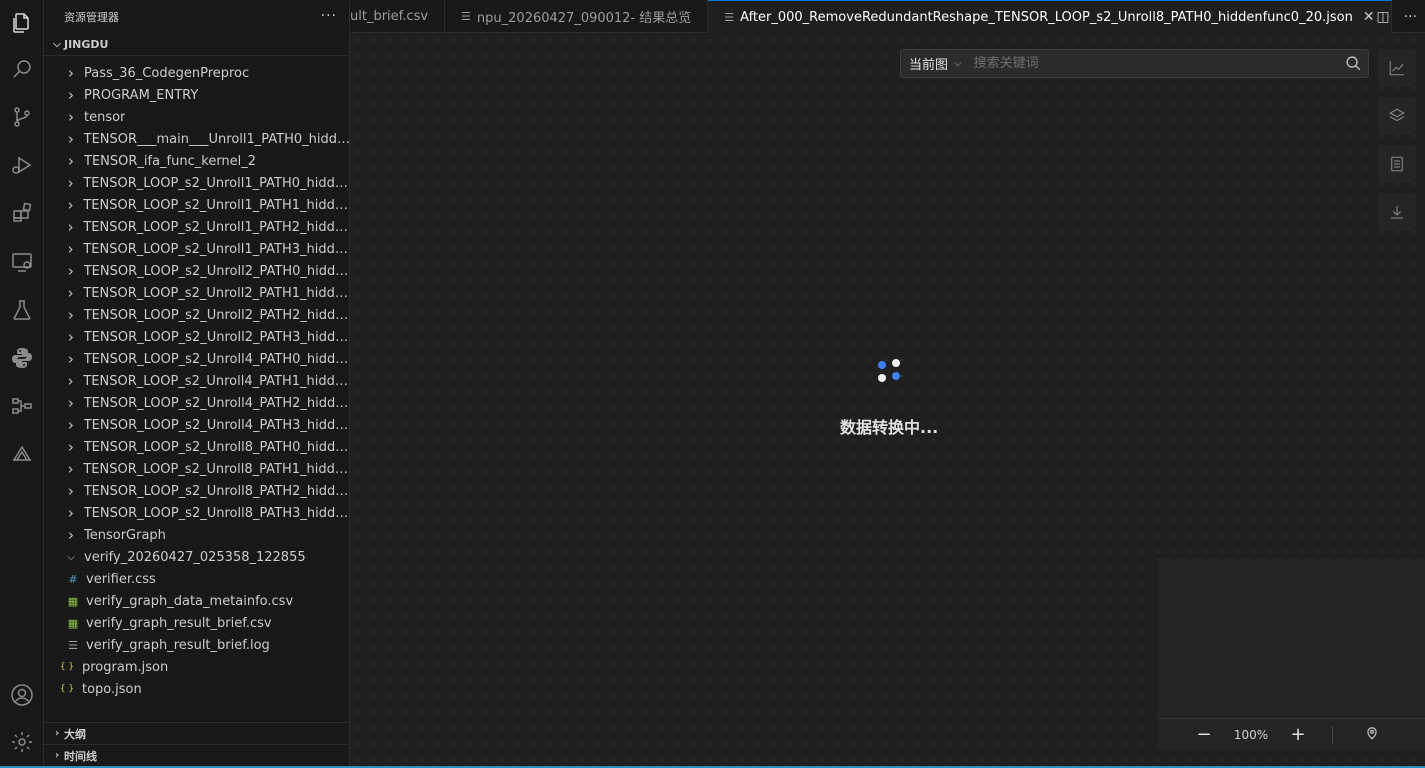 The image size is (1425, 768). I want to click on workspace-header: ⌵ JINGDU, so click(196, 45).